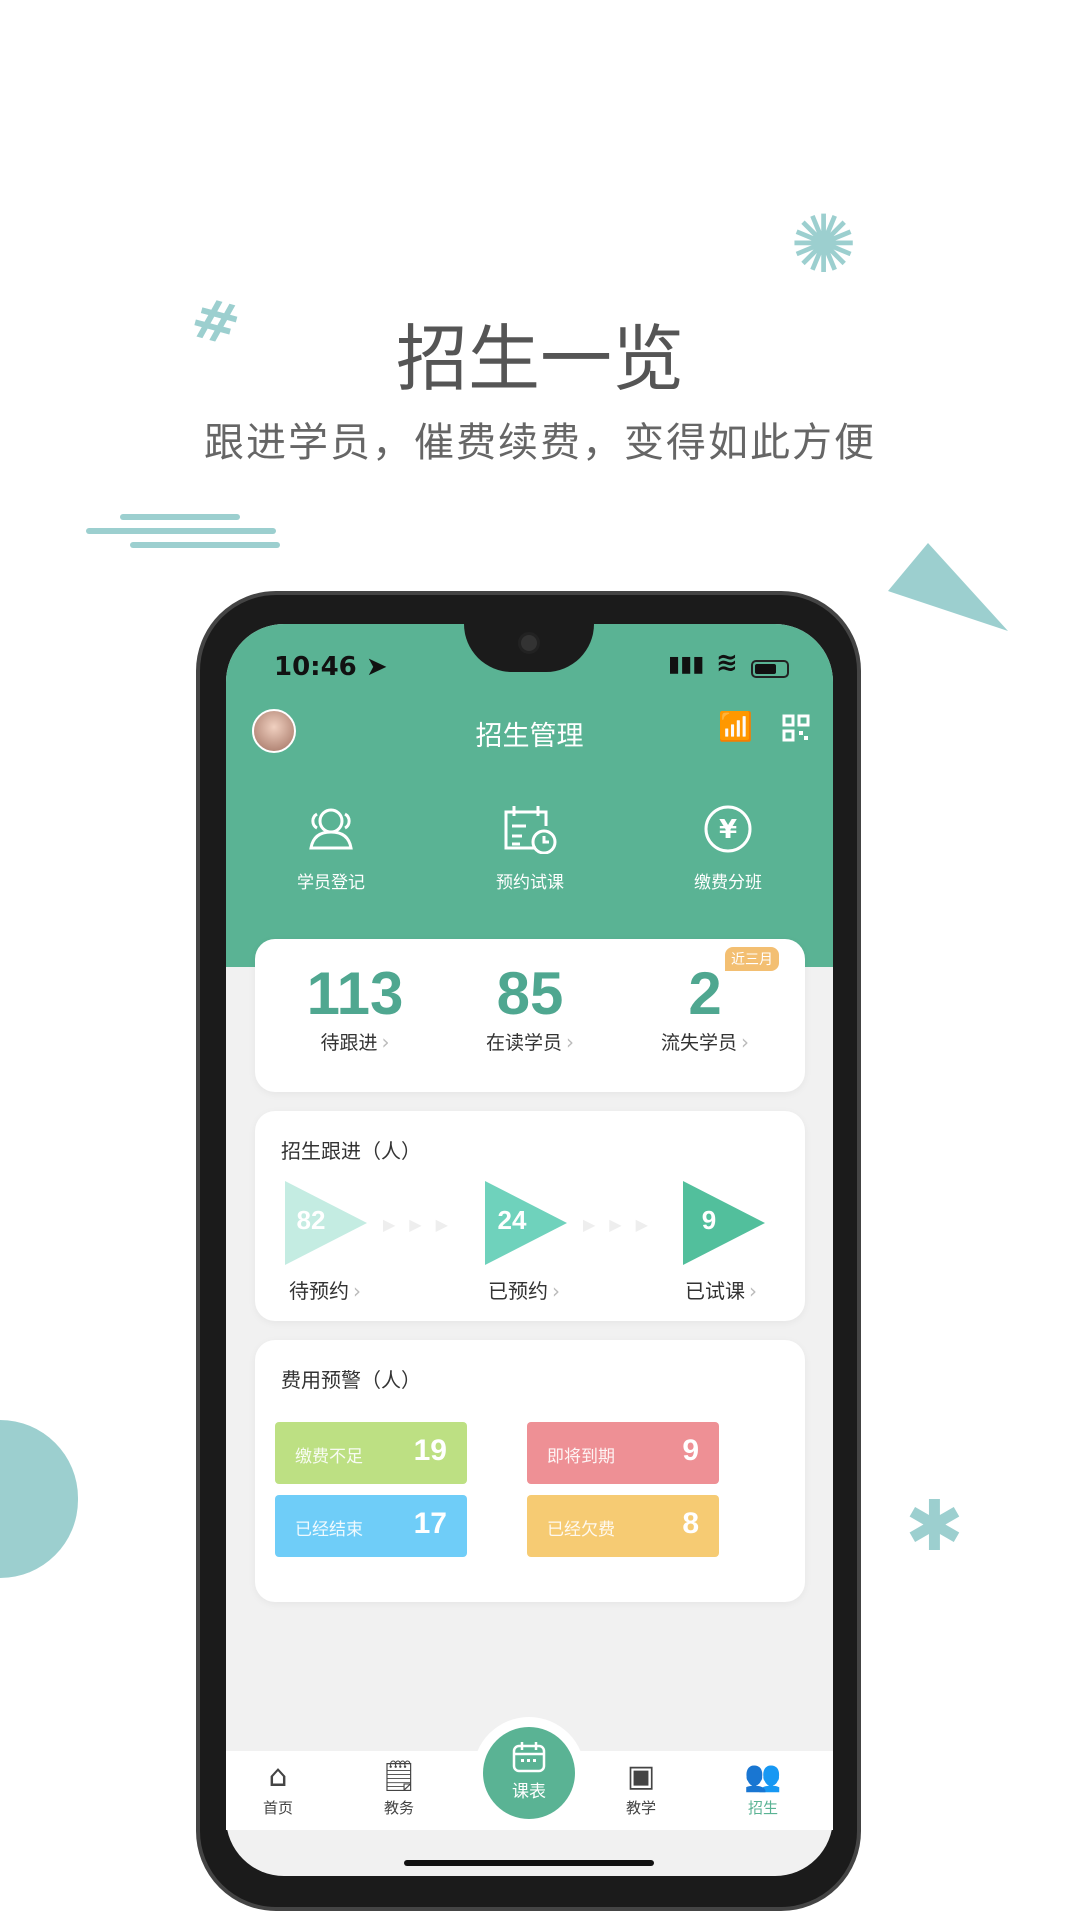 Image resolution: width=1080 pixels, height=1920 pixels. I want to click on tab-academic-affairs: 🗒 教务, so click(399, 1787).